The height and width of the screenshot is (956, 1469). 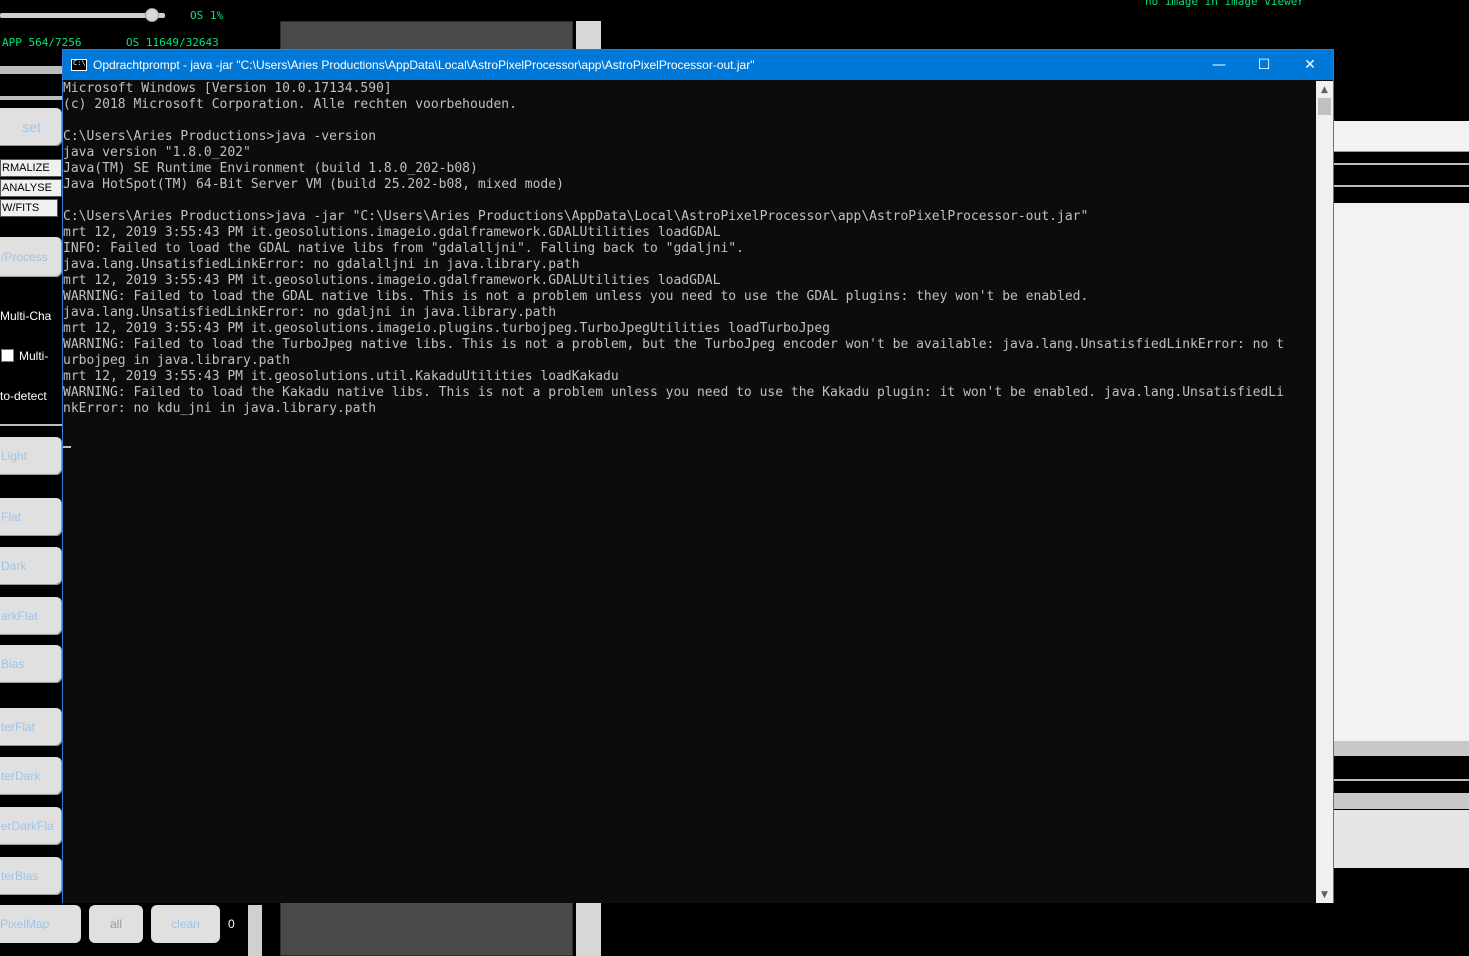 I want to click on console-icon-label: C:\, so click(x=79, y=63).